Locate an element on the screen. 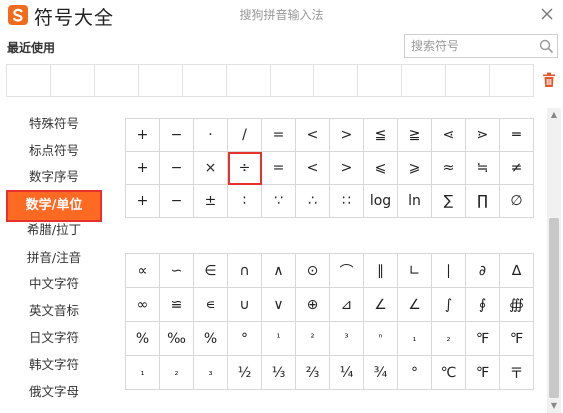  symbol-cell: ∈ is located at coordinates (210, 270).